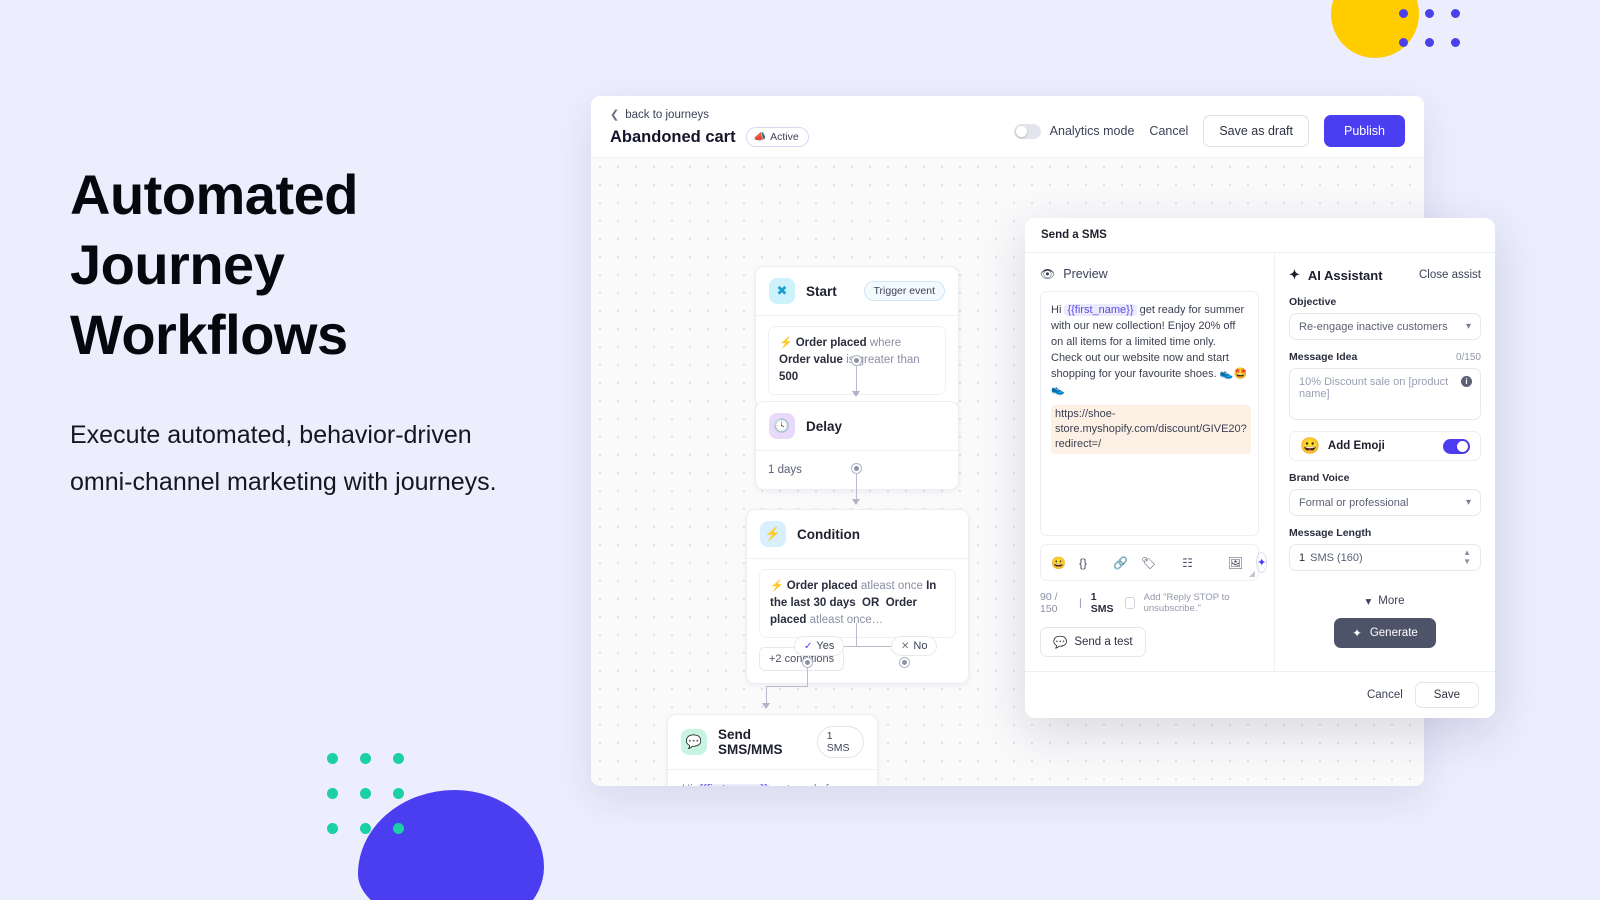  I want to click on chevron-down-icon: ▼, so click(1467, 562).